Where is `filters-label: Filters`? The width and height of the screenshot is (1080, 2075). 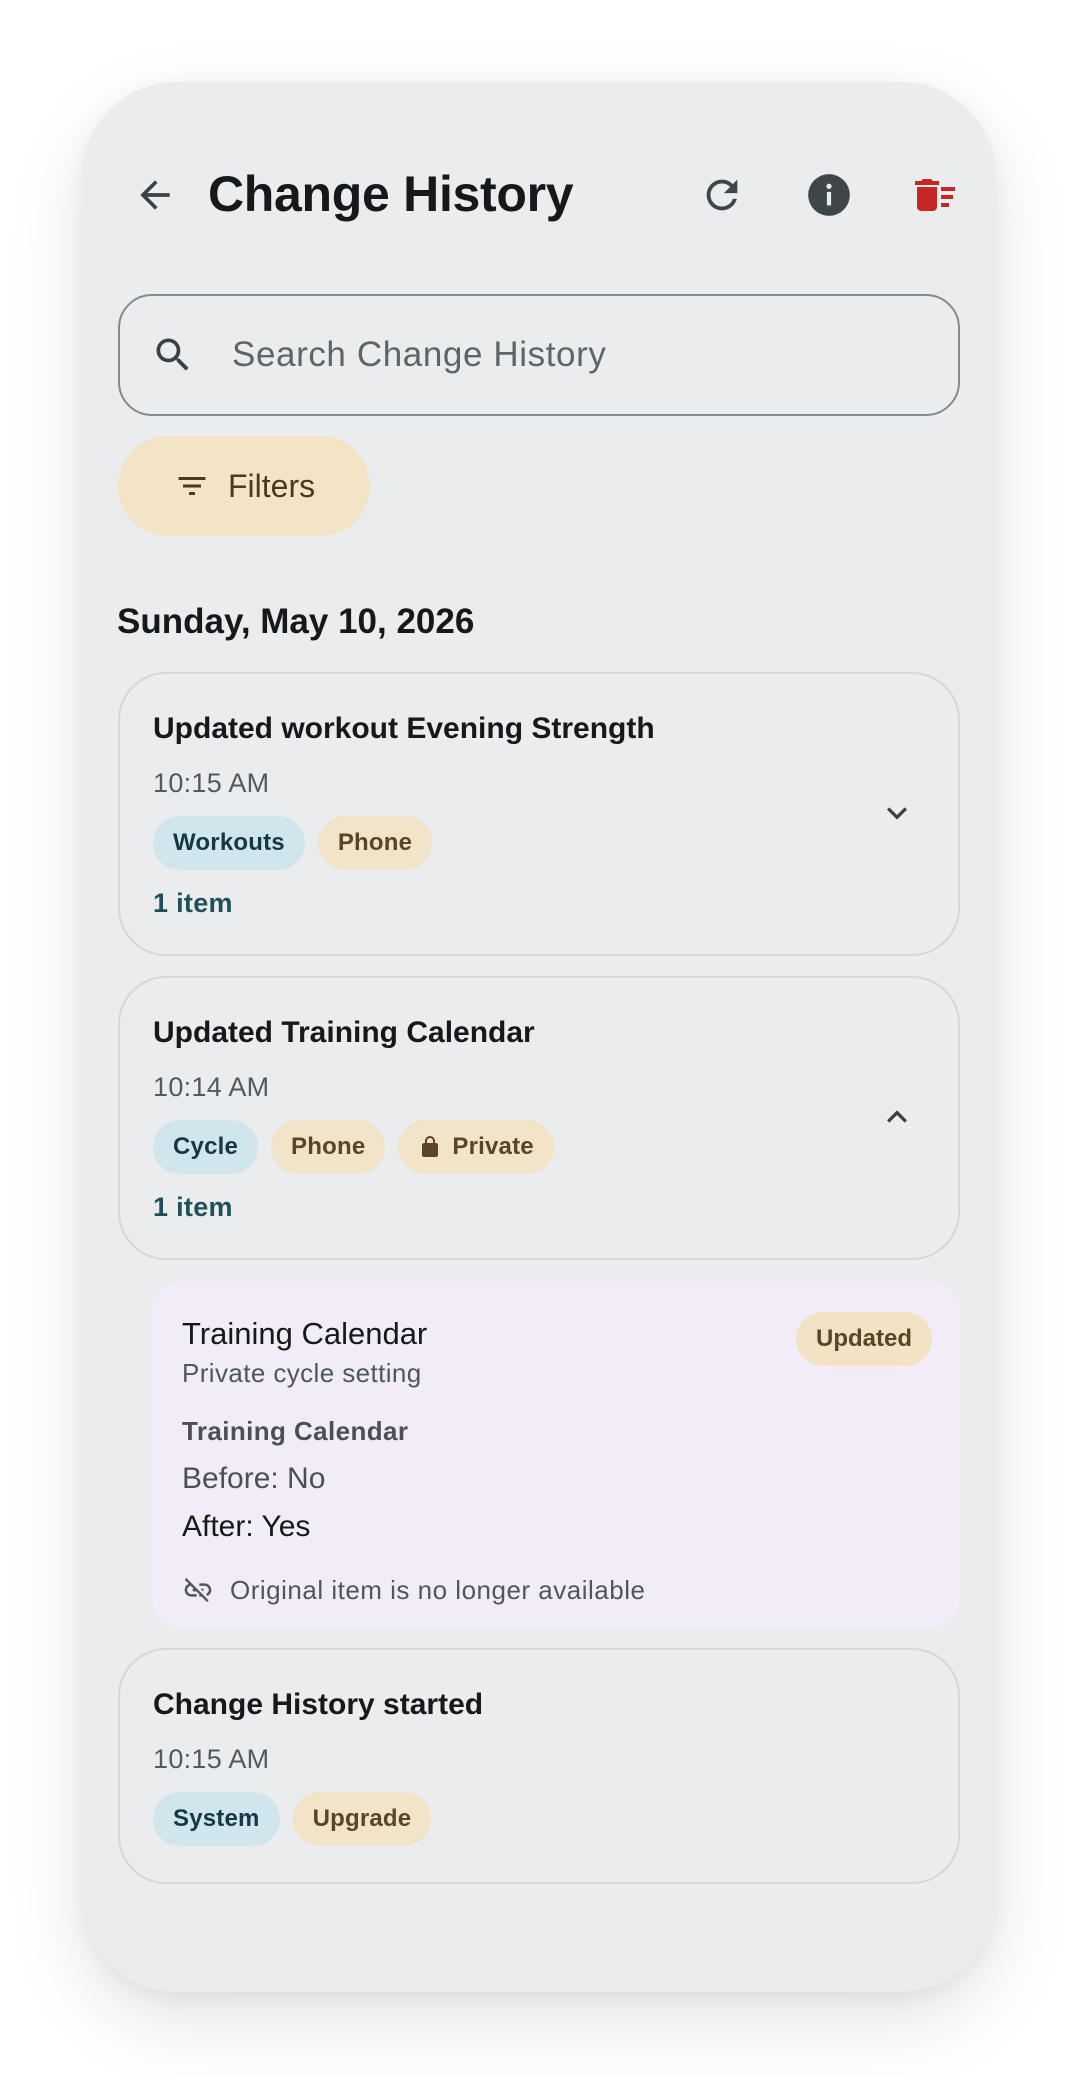
filters-label: Filters is located at coordinates (272, 485).